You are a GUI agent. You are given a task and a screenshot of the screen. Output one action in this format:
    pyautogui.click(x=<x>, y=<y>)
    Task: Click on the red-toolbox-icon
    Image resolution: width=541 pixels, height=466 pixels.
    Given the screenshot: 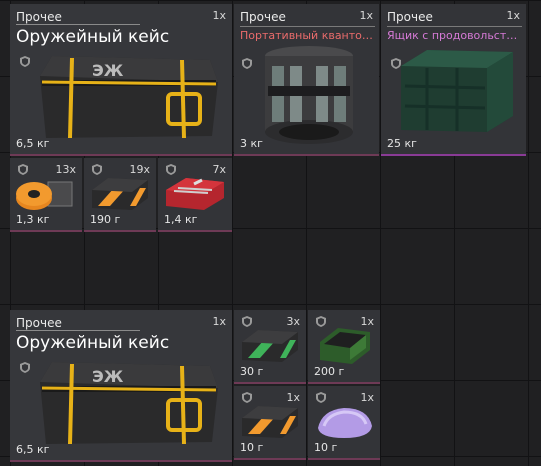 What is the action you would take?
    pyautogui.click(x=195, y=194)
    